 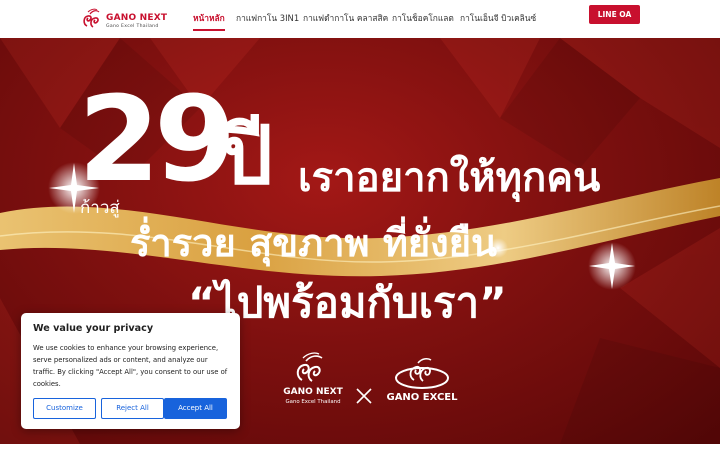 What do you see at coordinates (313, 392) in the screenshot?
I see `brand-left-name: GANO NEXT` at bounding box center [313, 392].